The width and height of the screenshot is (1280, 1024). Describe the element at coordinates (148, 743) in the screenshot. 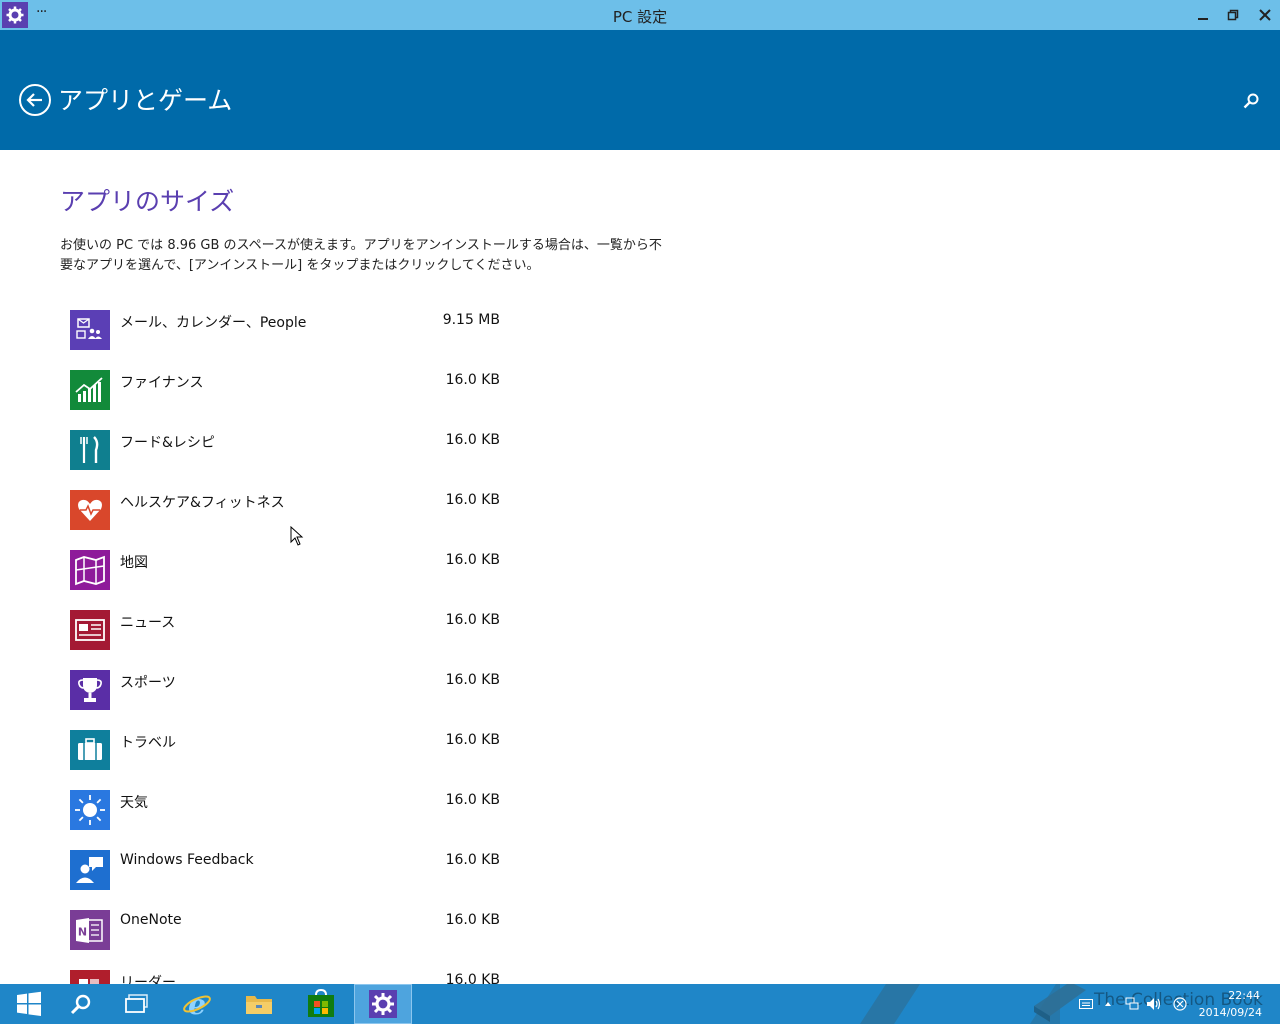

I see `app-name: トラベル` at that location.